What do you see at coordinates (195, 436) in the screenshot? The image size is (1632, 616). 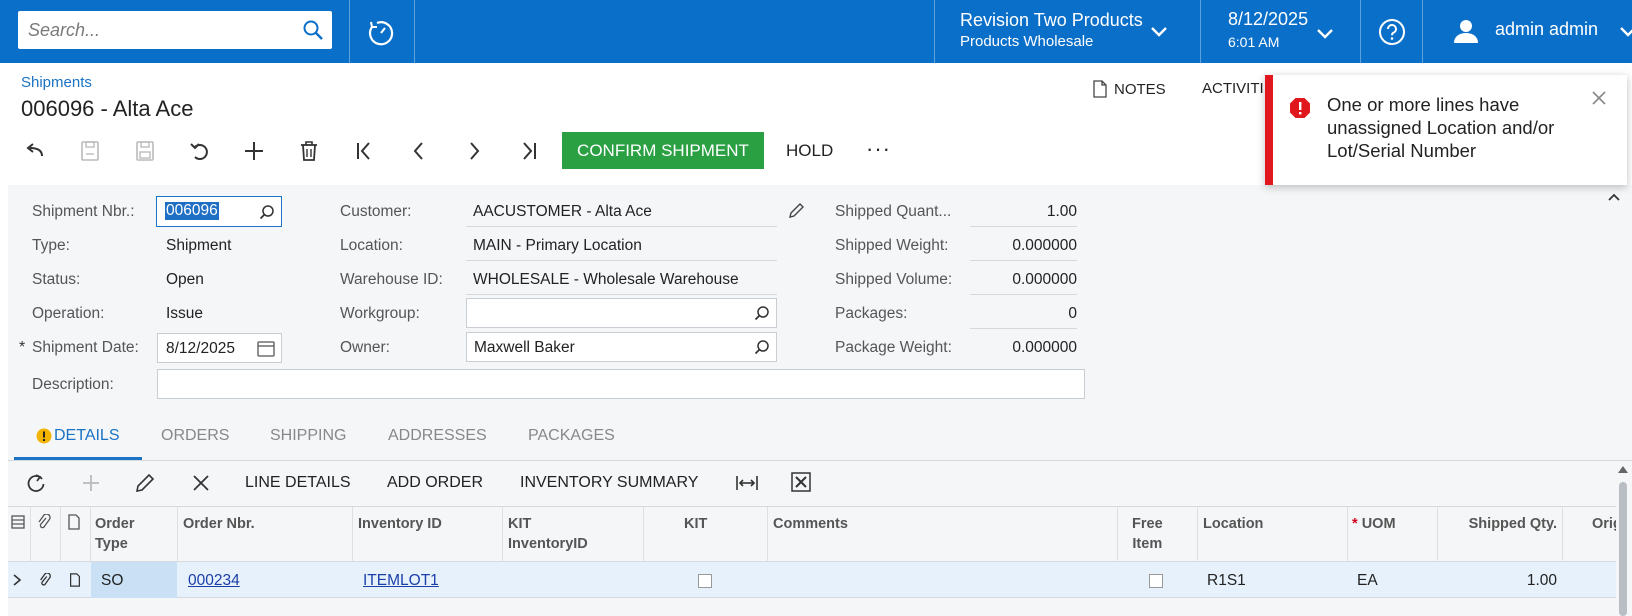 I see `tab-orders: ORDERS` at bounding box center [195, 436].